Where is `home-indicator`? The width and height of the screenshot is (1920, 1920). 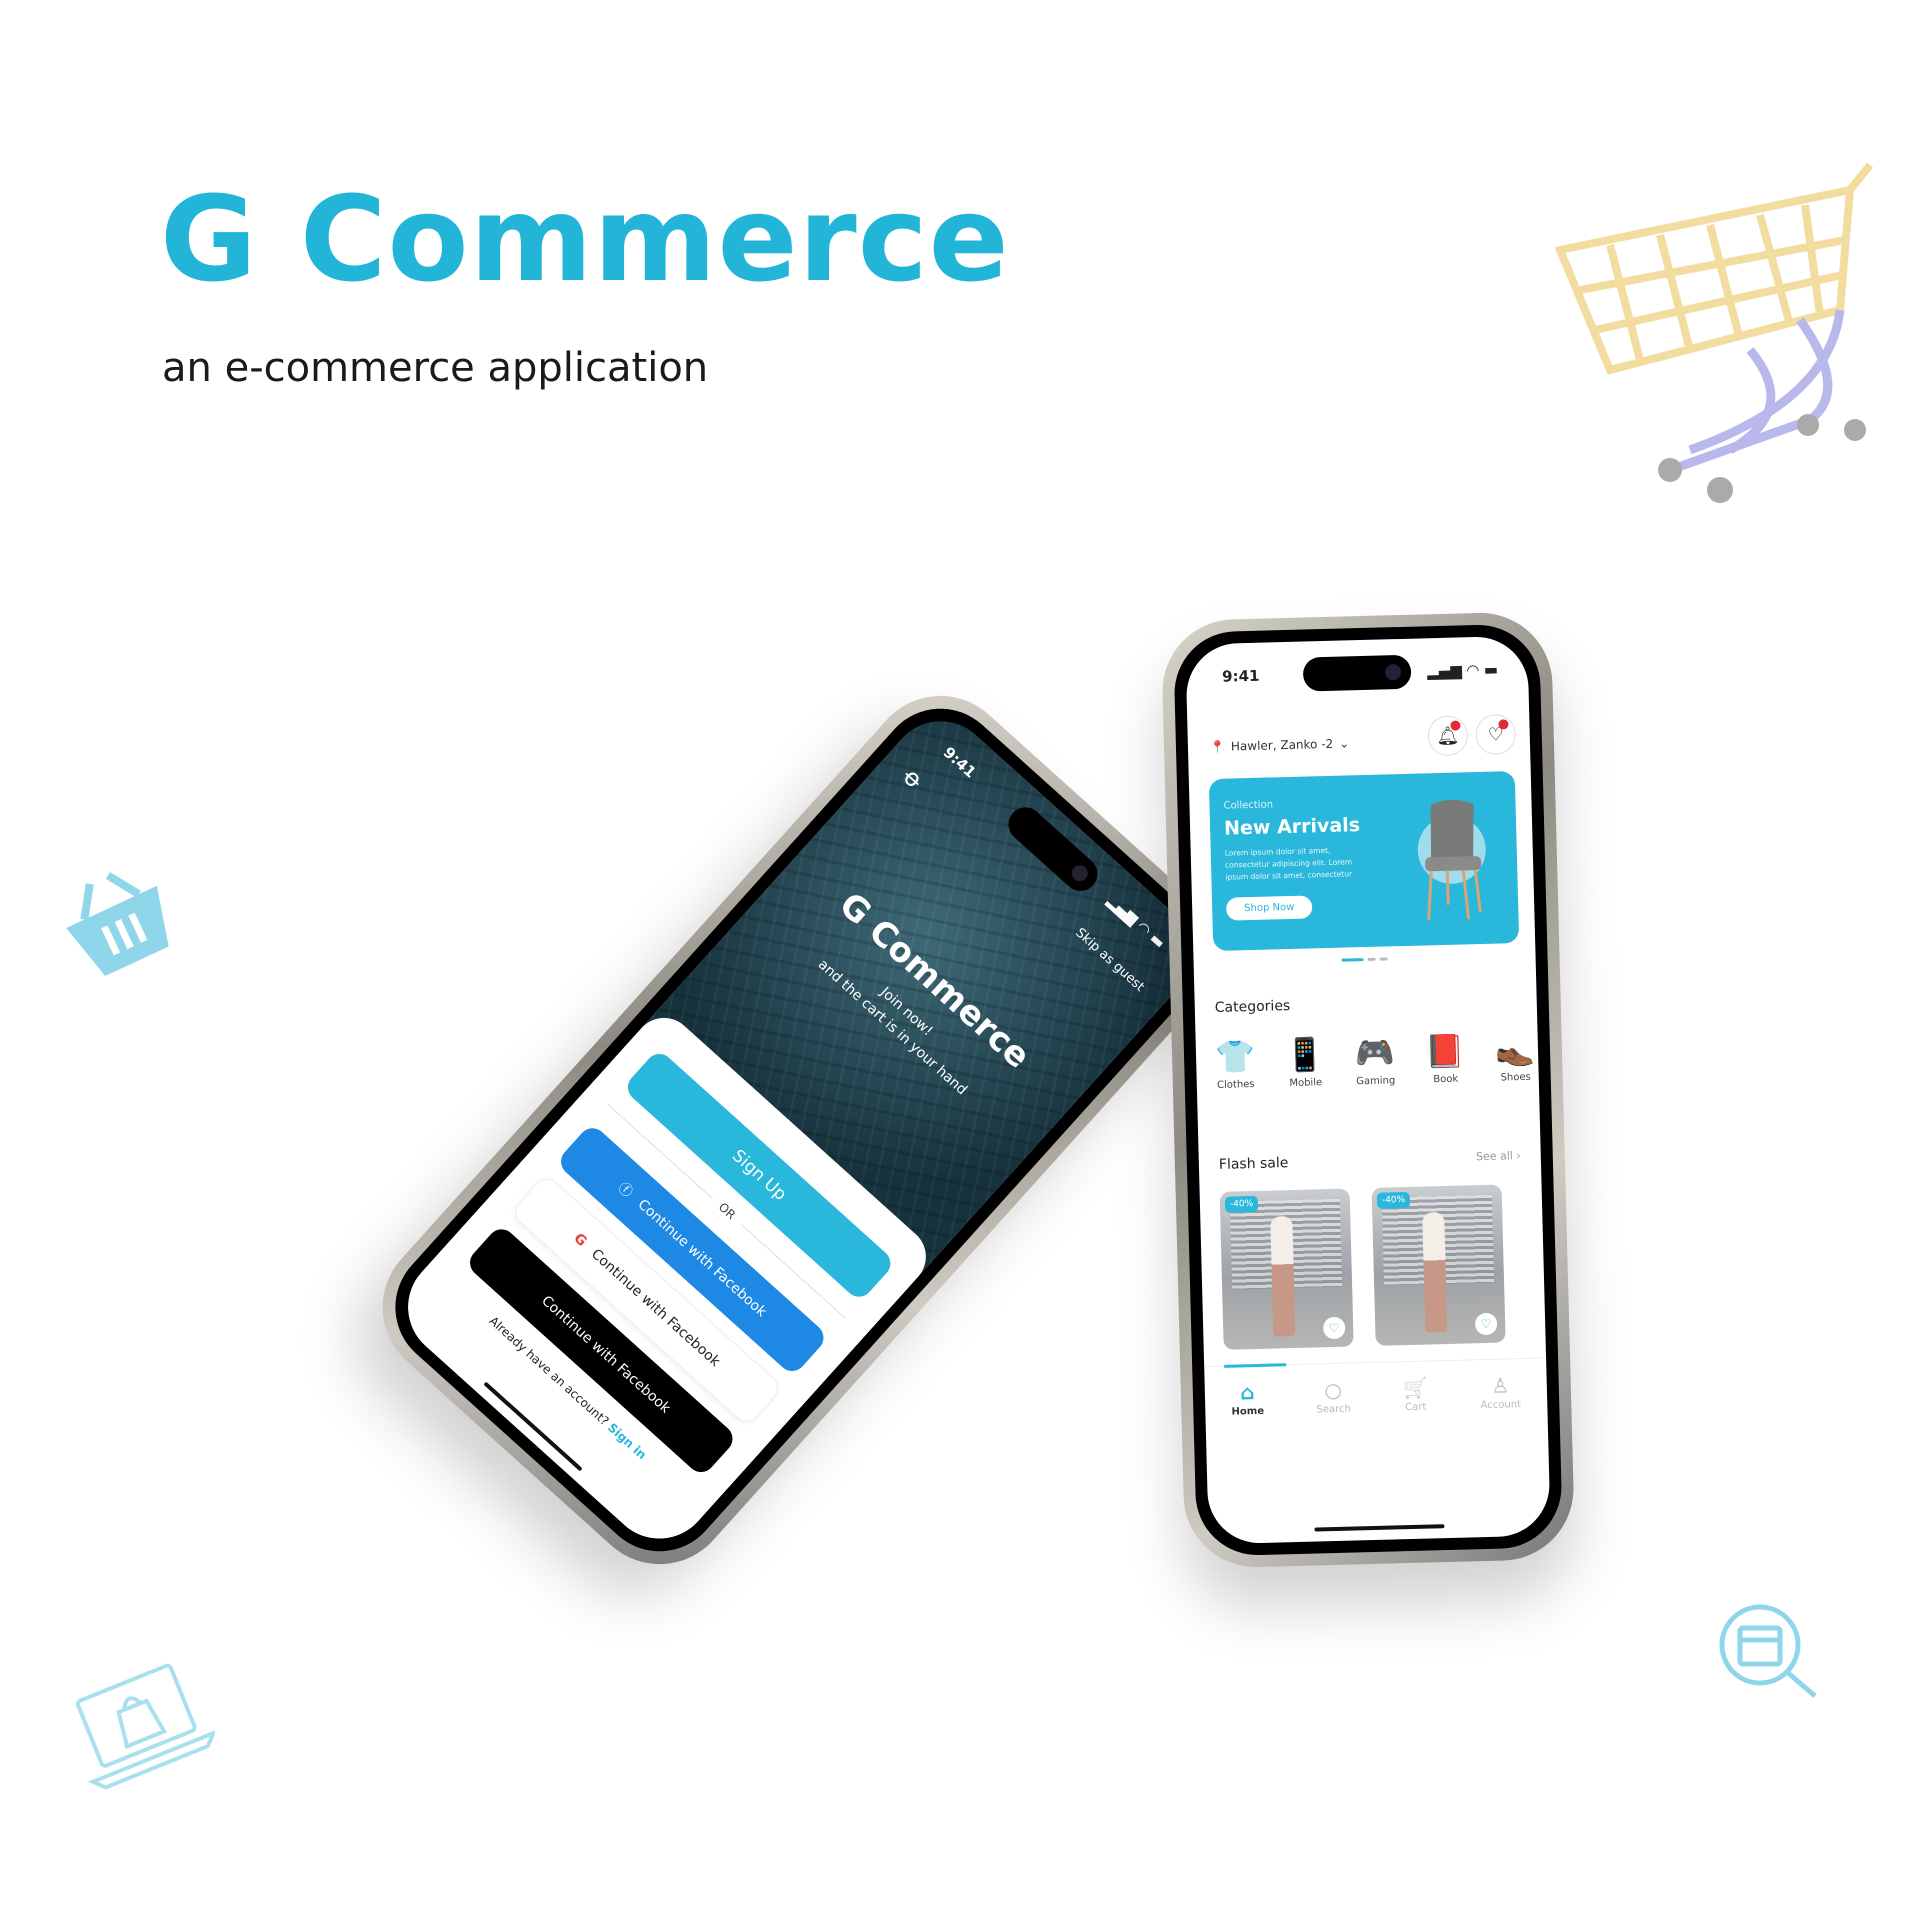 home-indicator is located at coordinates (1379, 1528).